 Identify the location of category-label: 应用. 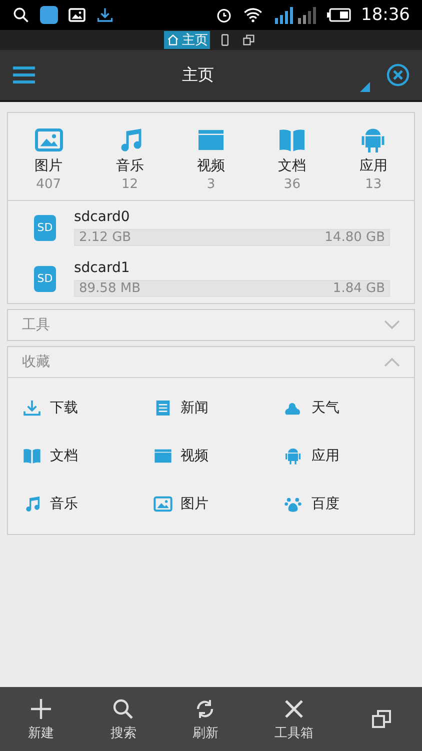
(373, 166).